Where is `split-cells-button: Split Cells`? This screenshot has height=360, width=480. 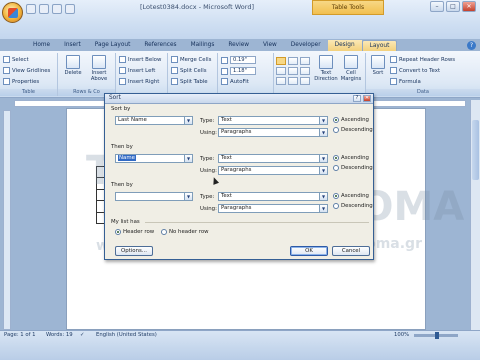
split-cells-button: Split Cells is located at coordinates (189, 70).